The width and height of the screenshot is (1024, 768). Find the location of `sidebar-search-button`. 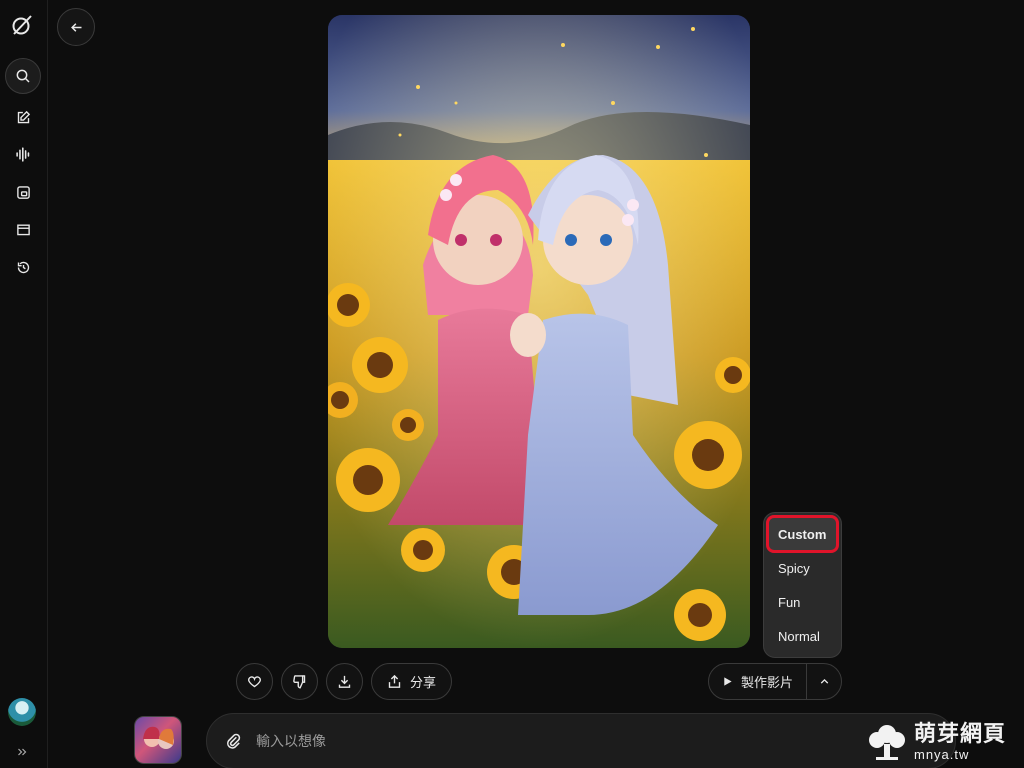

sidebar-search-button is located at coordinates (23, 76).